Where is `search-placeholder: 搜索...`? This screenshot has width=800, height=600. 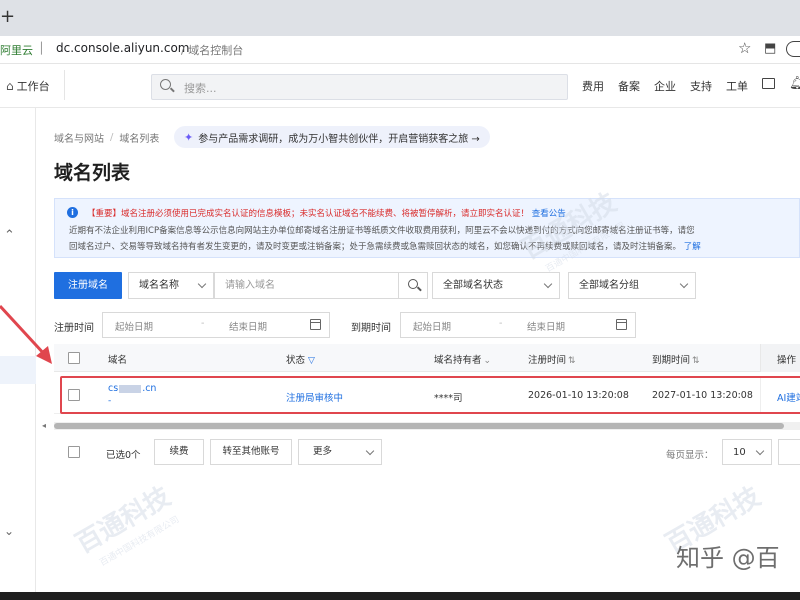 search-placeholder: 搜索... is located at coordinates (200, 88).